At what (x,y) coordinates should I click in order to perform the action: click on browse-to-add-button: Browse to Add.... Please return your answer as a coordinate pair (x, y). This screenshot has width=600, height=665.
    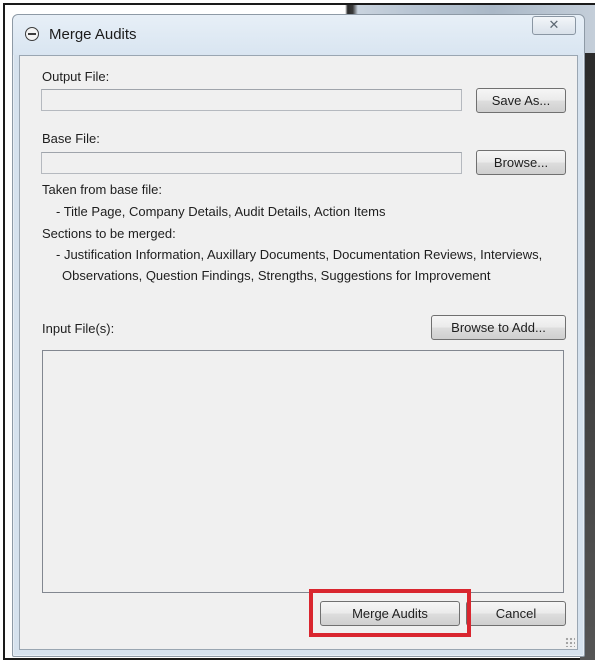
    Looking at the image, I should click on (498, 327).